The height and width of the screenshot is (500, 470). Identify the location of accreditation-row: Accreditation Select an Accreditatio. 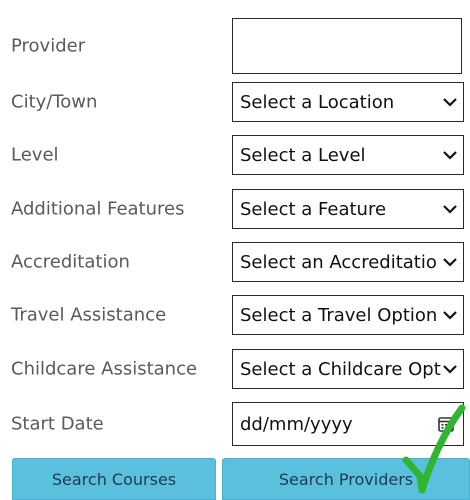
(235, 262).